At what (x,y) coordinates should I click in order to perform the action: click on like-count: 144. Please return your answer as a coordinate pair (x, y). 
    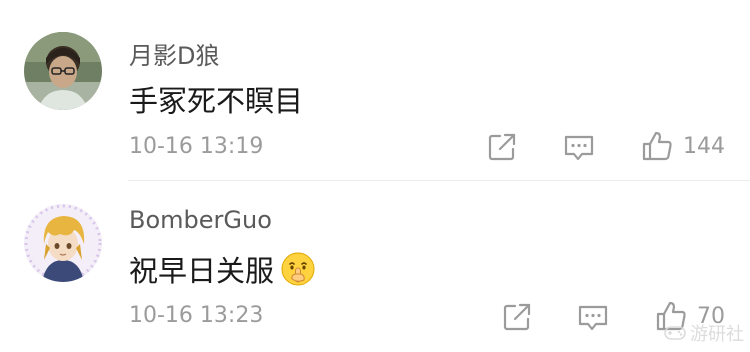
    Looking at the image, I should click on (704, 146).